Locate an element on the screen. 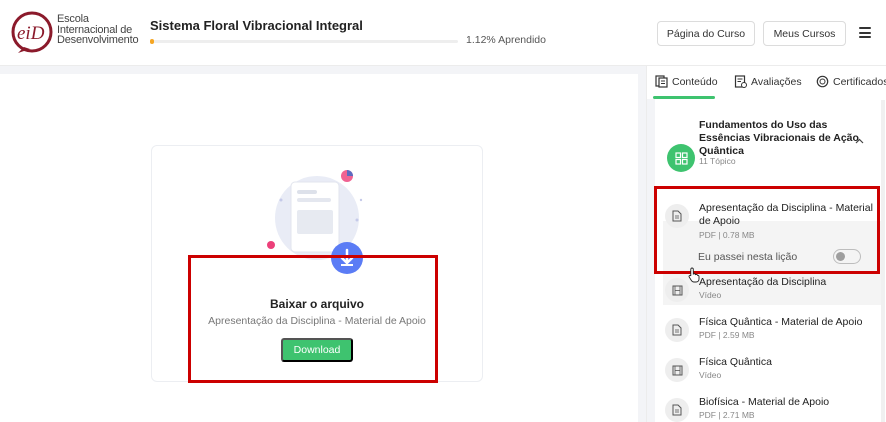  tab-avaliacoes-label: Avaliações is located at coordinates (776, 81).